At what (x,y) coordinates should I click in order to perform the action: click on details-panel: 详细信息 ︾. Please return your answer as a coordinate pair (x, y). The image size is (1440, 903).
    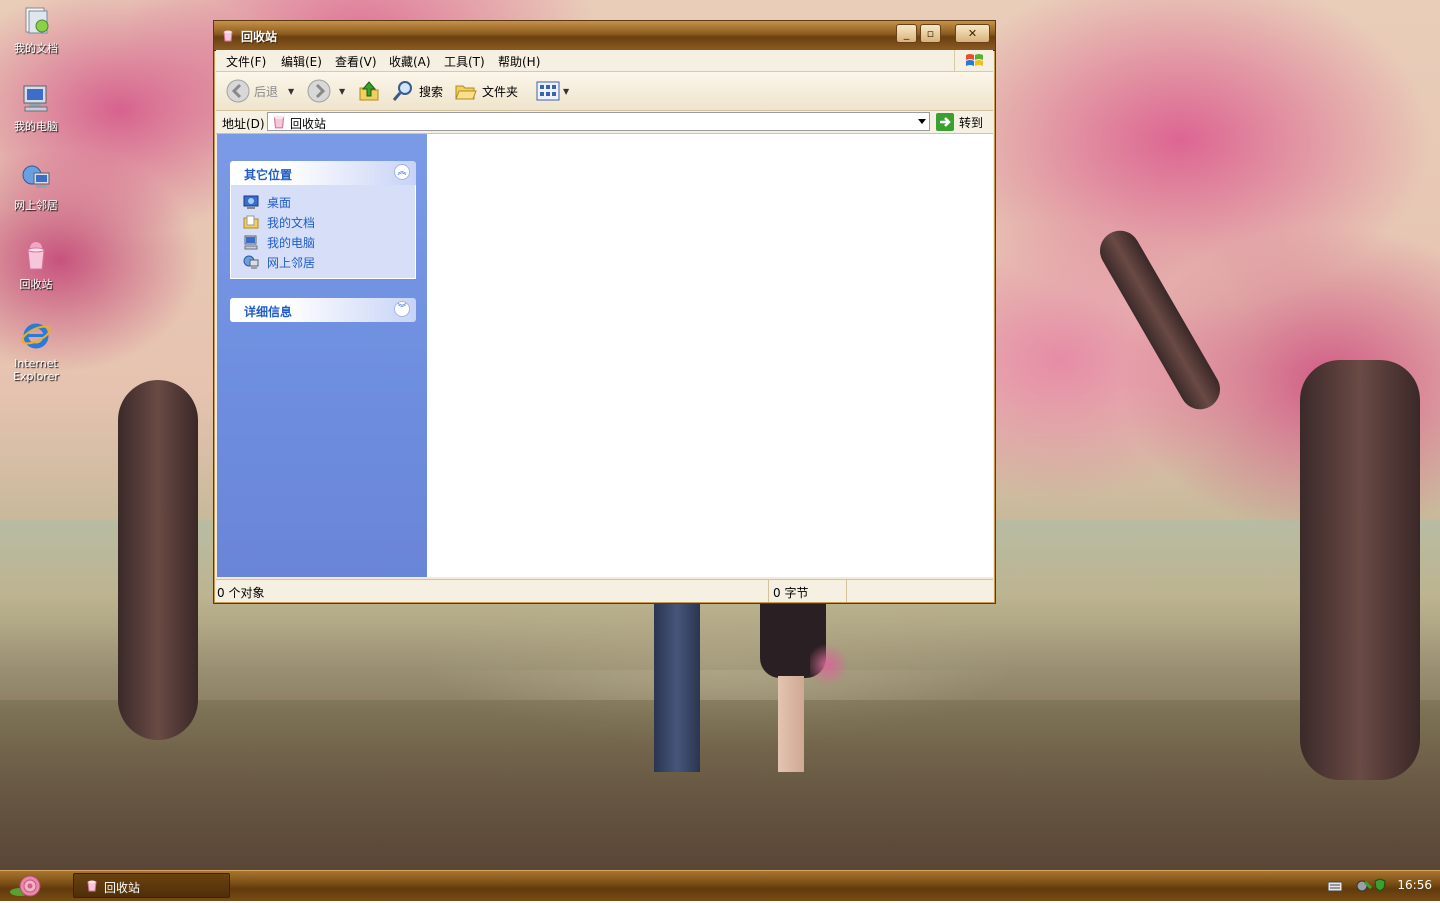
    Looking at the image, I should click on (323, 310).